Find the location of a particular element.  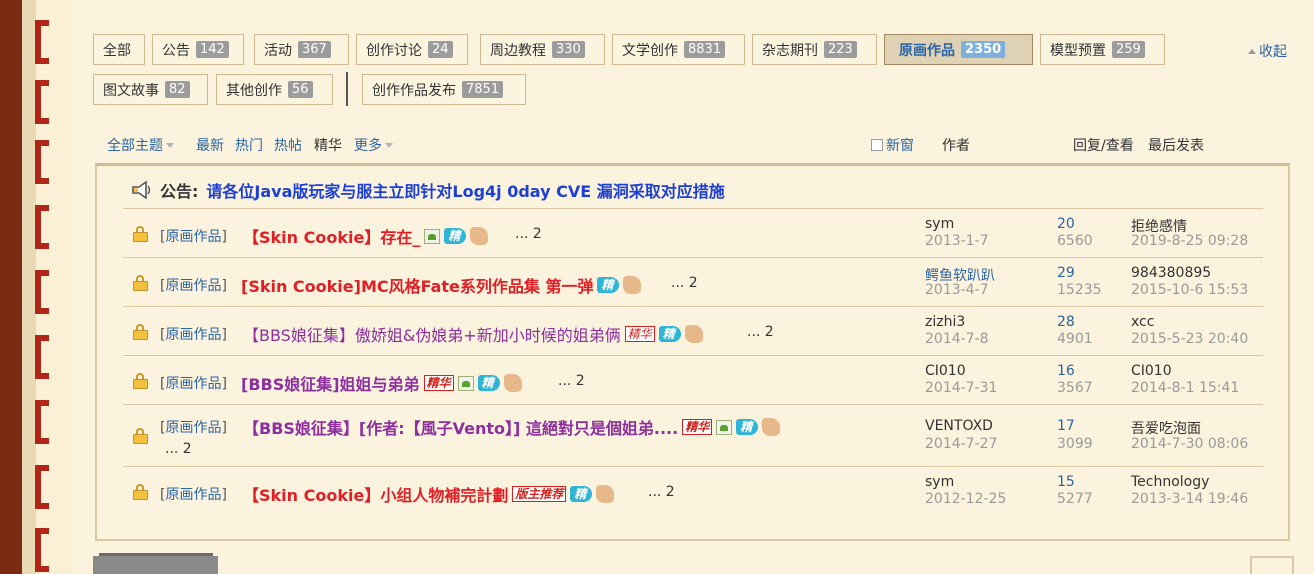

tab-picture-stories: 图文故事 82 is located at coordinates (150, 89).